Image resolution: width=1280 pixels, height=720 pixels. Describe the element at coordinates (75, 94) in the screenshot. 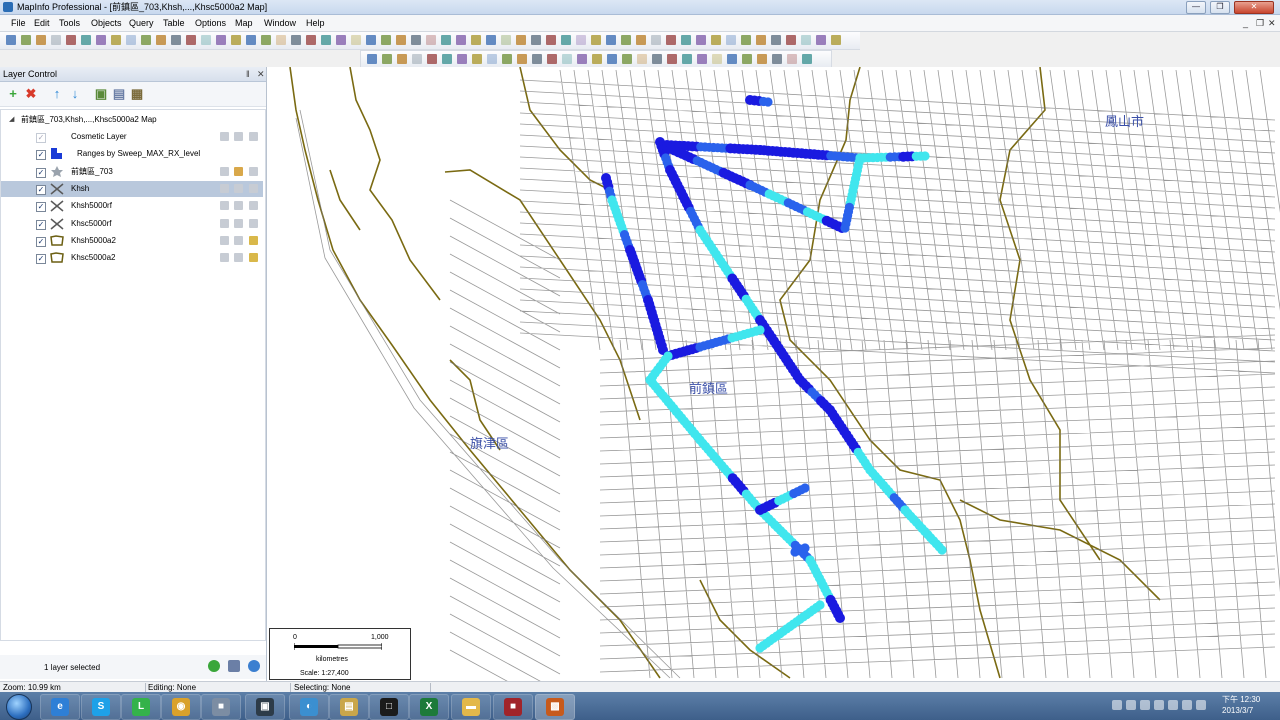

I see `move-down-icon: ↓` at that location.